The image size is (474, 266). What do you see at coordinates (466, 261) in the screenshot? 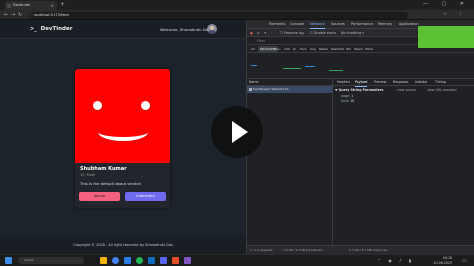
I see `notification-icon: ▭` at bounding box center [466, 261].